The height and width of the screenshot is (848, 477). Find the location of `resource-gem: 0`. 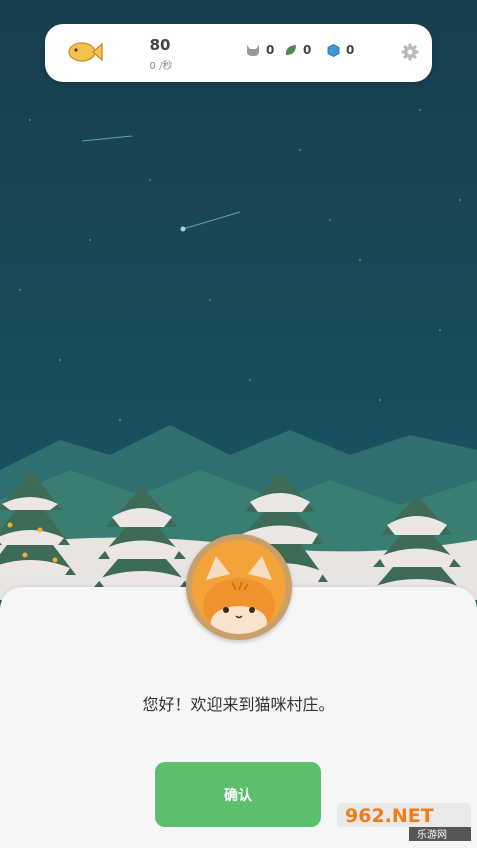

resource-gem: 0 is located at coordinates (340, 50).